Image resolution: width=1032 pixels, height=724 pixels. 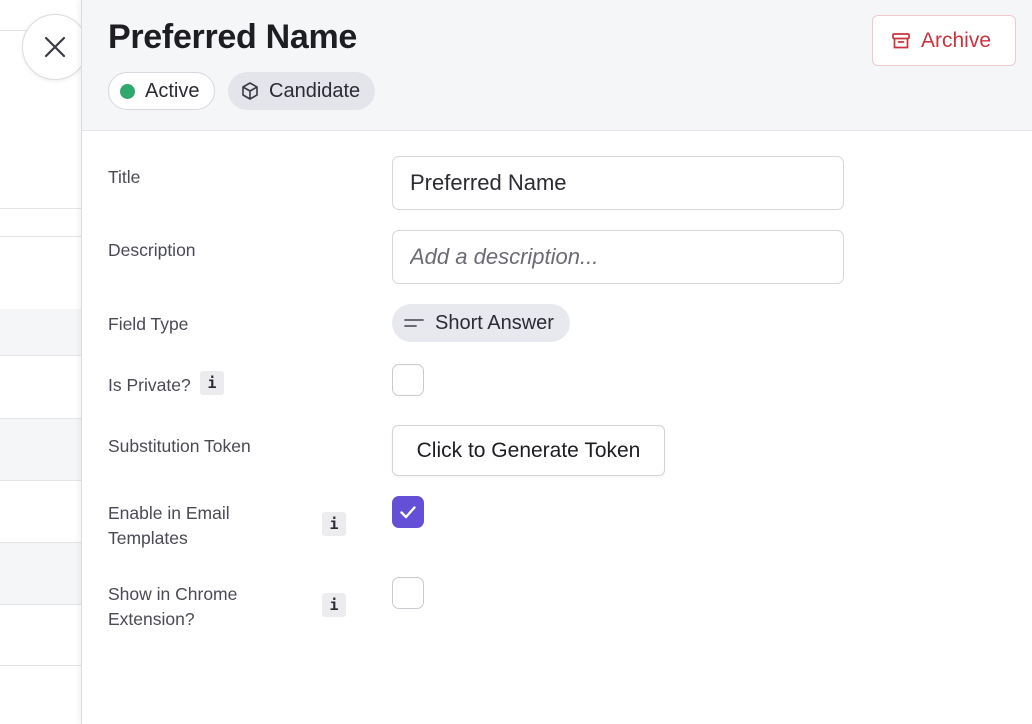 I want to click on cube-icon, so click(x=250, y=91).